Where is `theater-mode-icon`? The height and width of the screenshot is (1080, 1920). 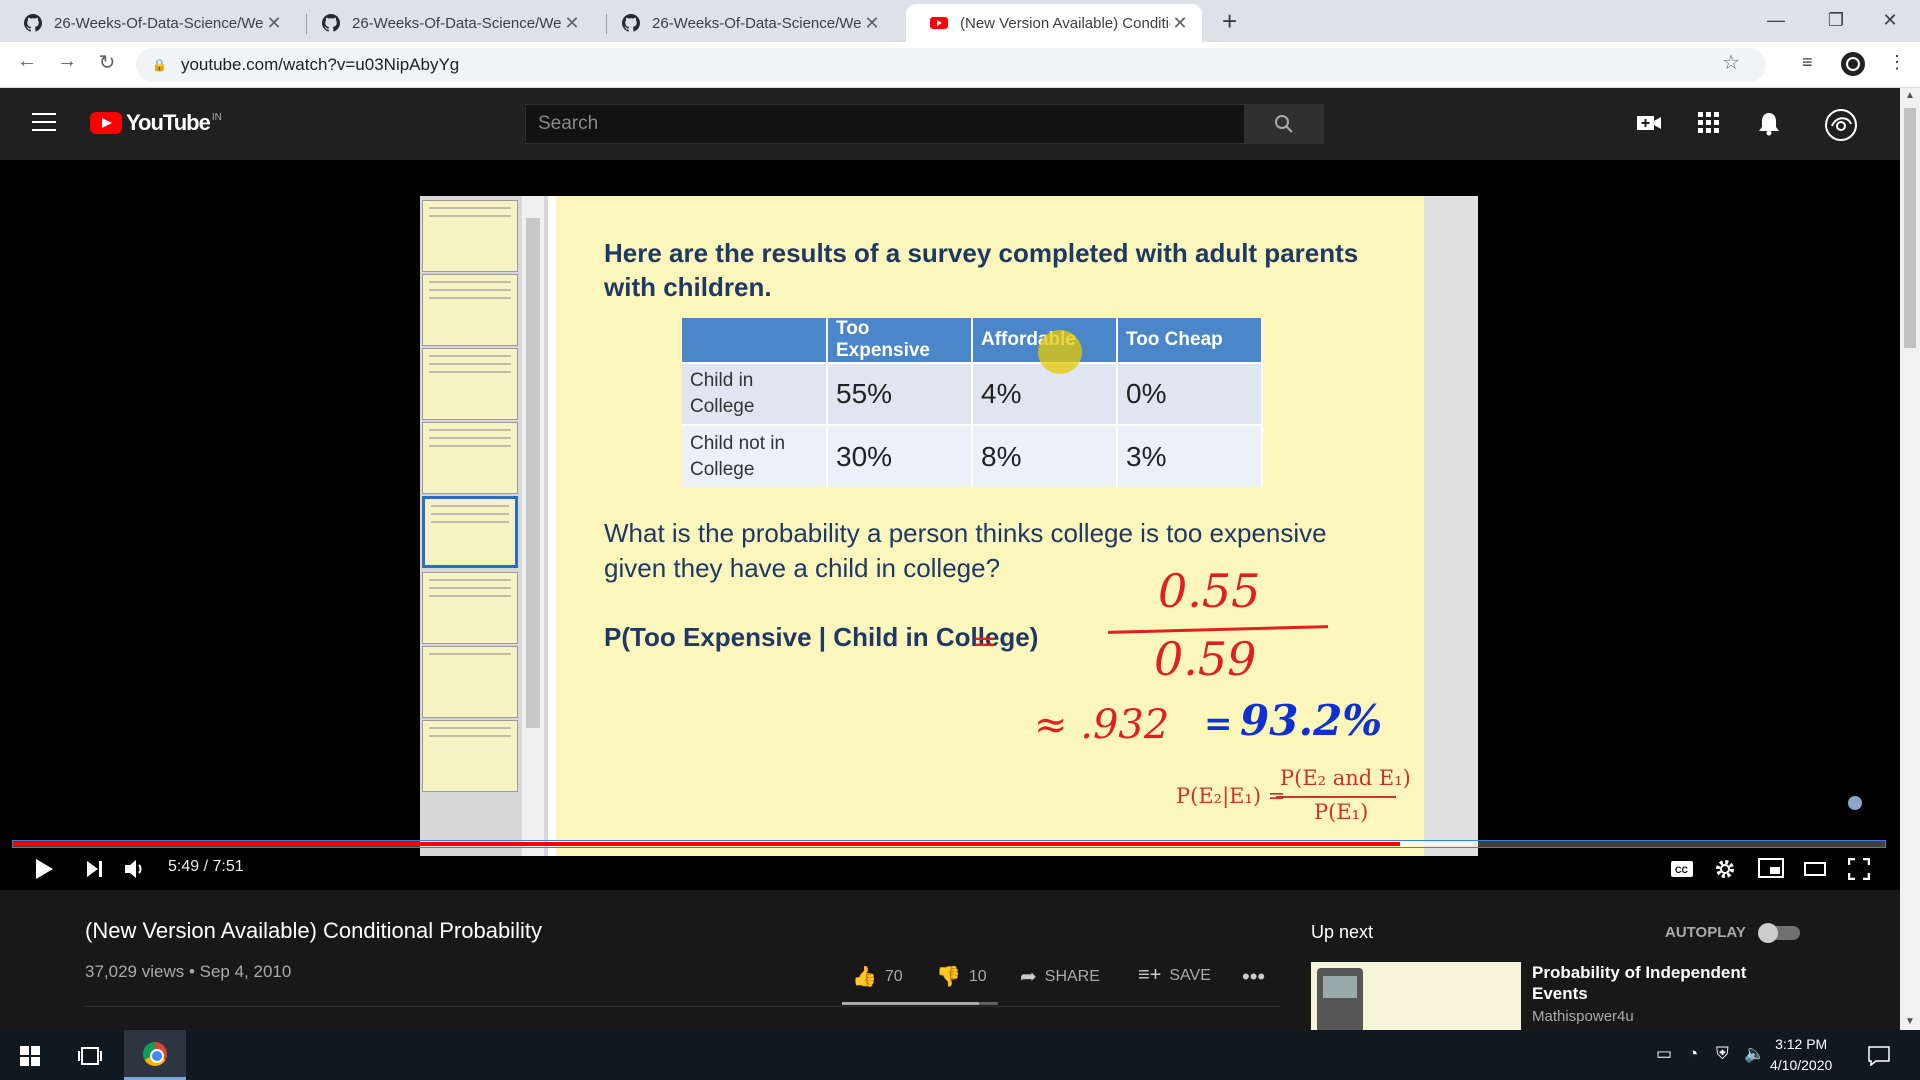
theater-mode-icon is located at coordinates (1815, 869).